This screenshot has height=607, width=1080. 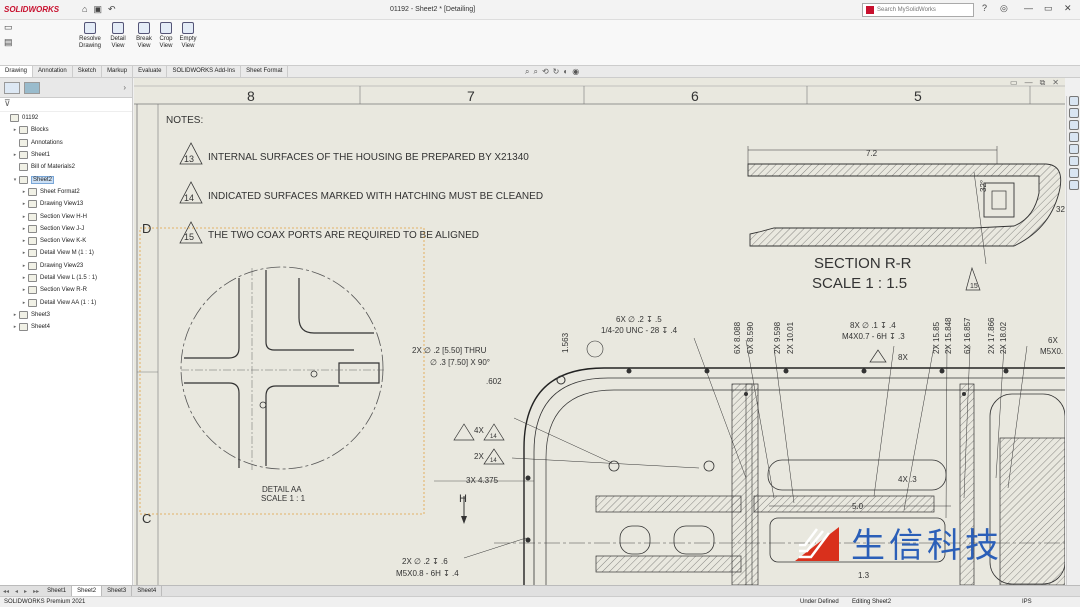 What do you see at coordinates (67, 118) in the screenshot?
I see `tree-item: 01192` at bounding box center [67, 118].